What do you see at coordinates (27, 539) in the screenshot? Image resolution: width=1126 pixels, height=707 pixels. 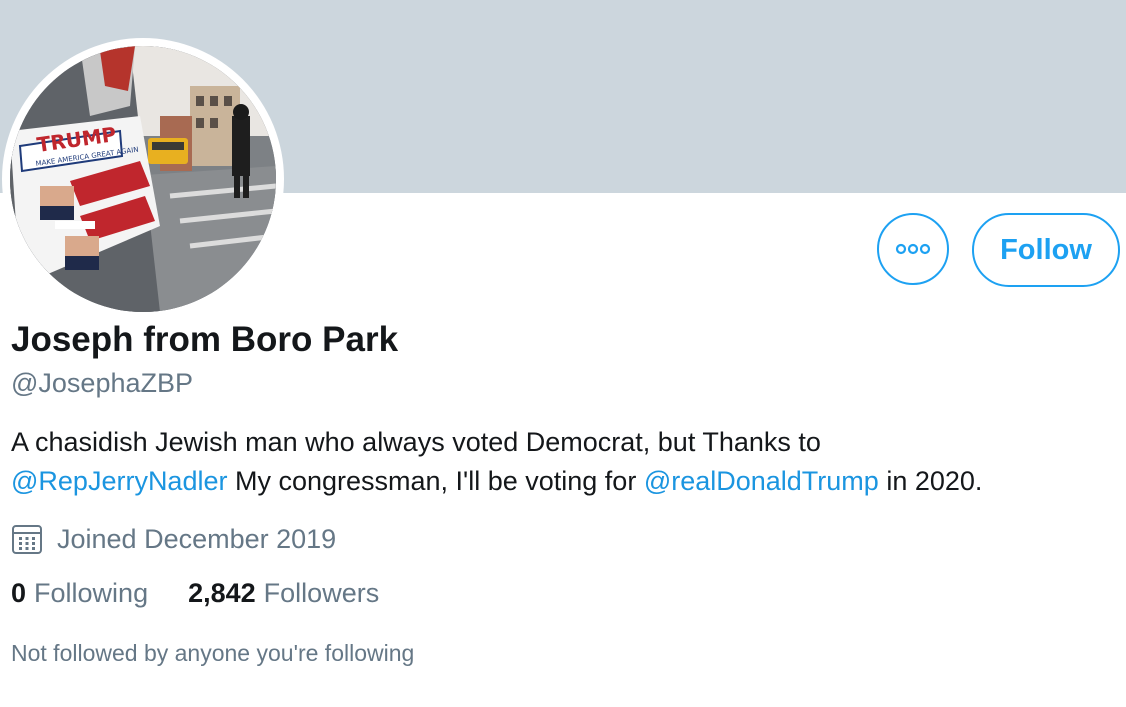 I see `calendar-icon` at bounding box center [27, 539].